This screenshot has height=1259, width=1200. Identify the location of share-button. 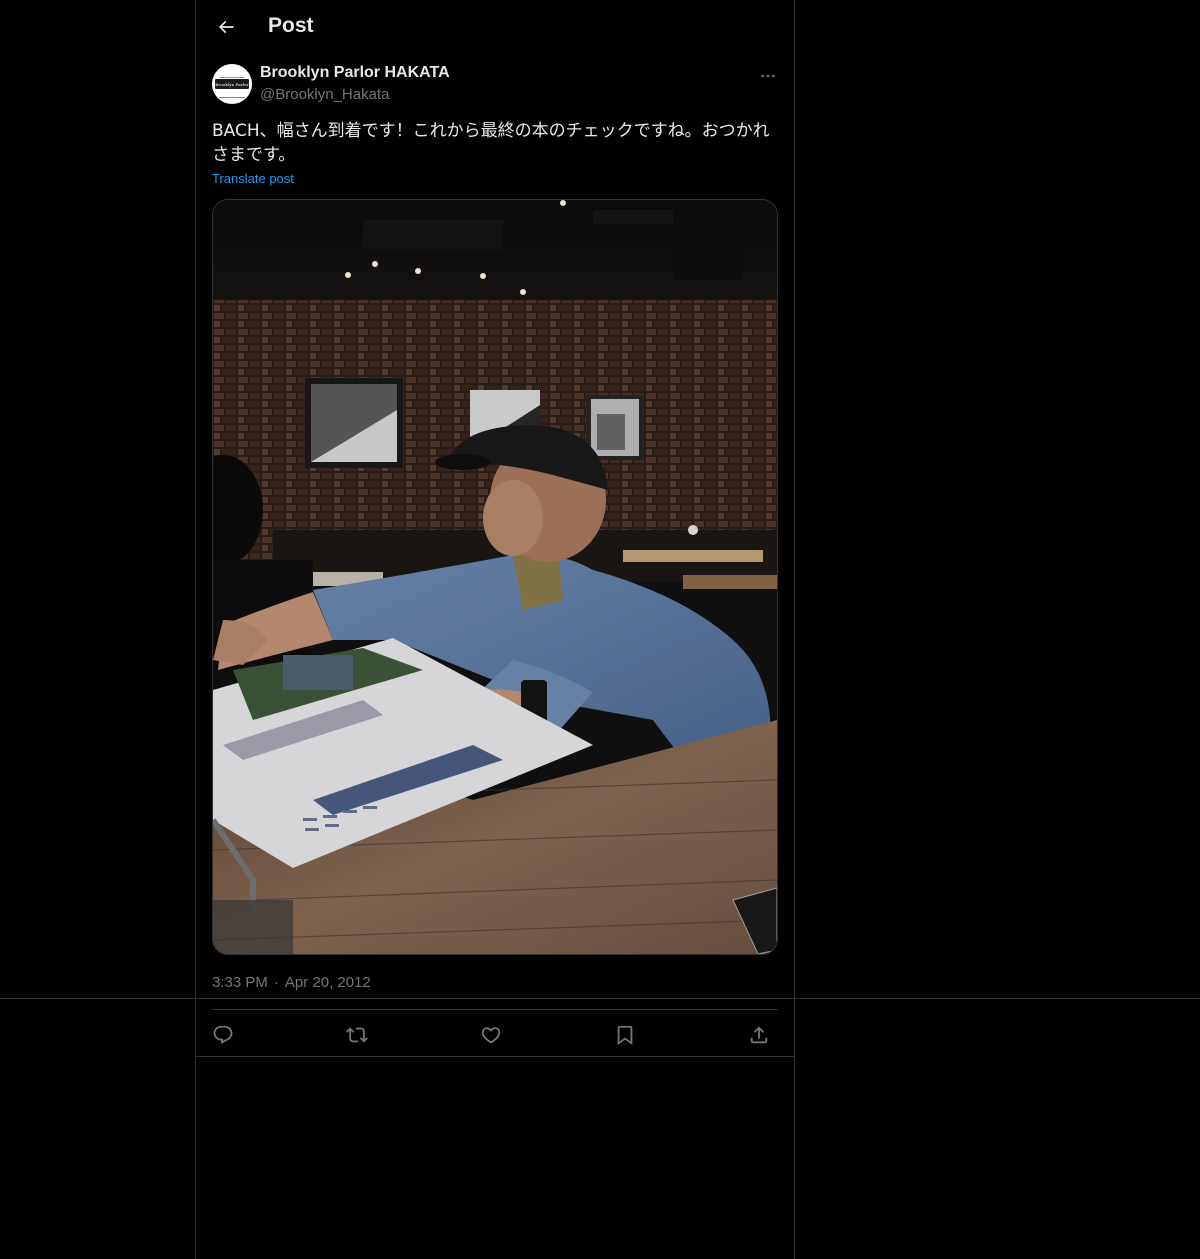
(759, 1035).